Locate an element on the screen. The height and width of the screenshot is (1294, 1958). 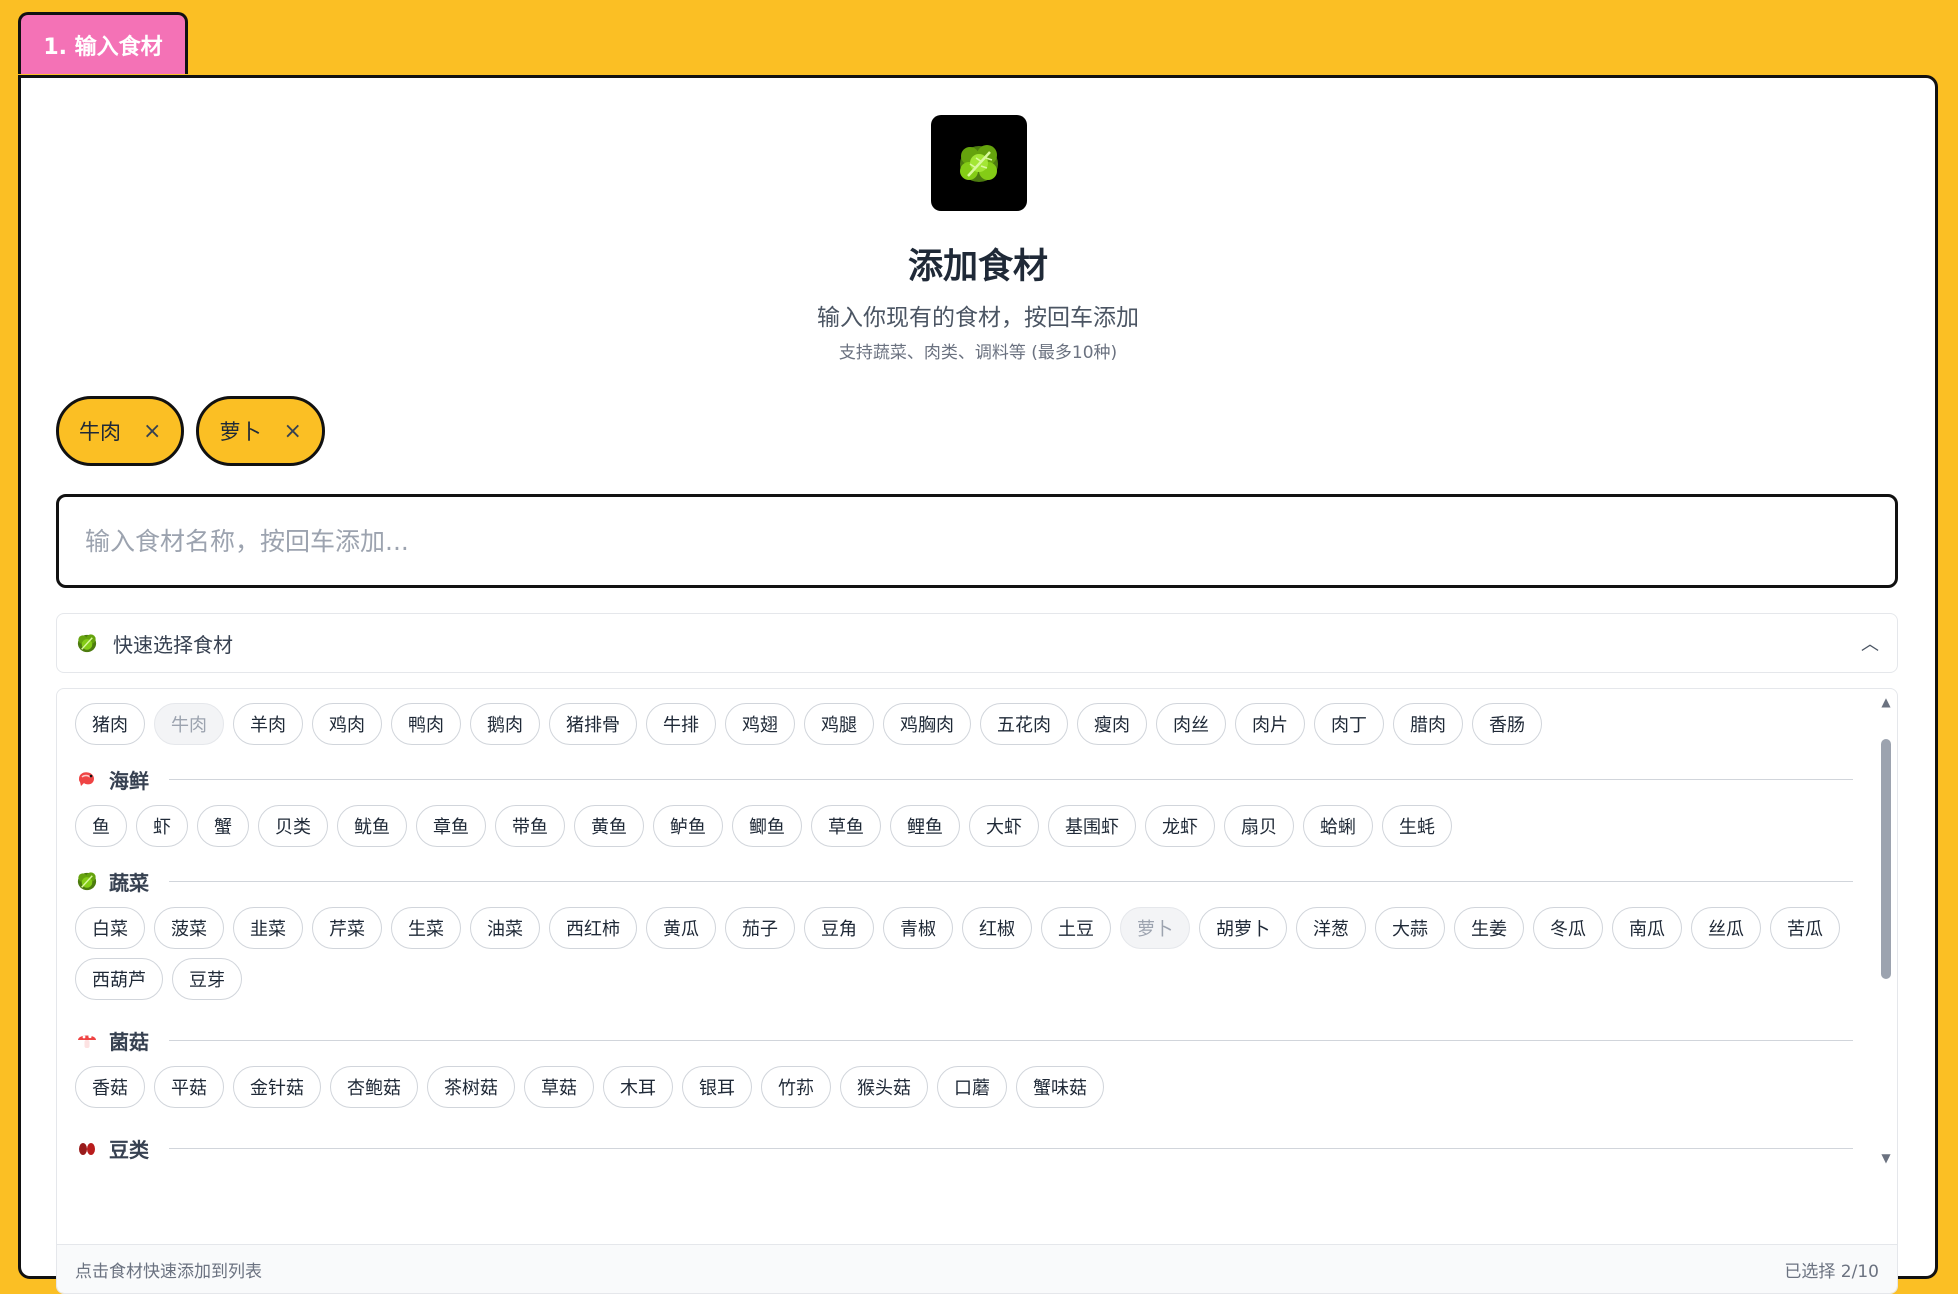
scrollbar: ▲ ▼ is located at coordinates (1886, 930).